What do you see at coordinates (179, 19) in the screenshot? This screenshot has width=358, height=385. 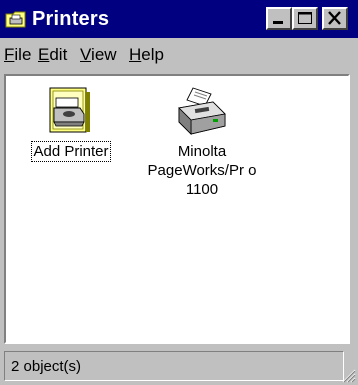 I see `title-bar: Printers` at bounding box center [179, 19].